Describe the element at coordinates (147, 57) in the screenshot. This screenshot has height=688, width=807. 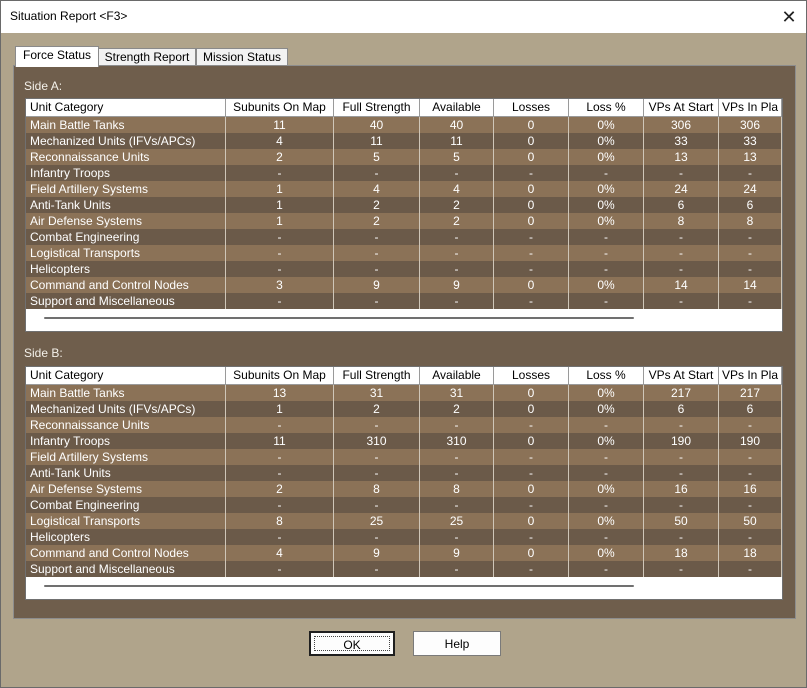
I see `tab-strength-report: Strength Report` at that location.